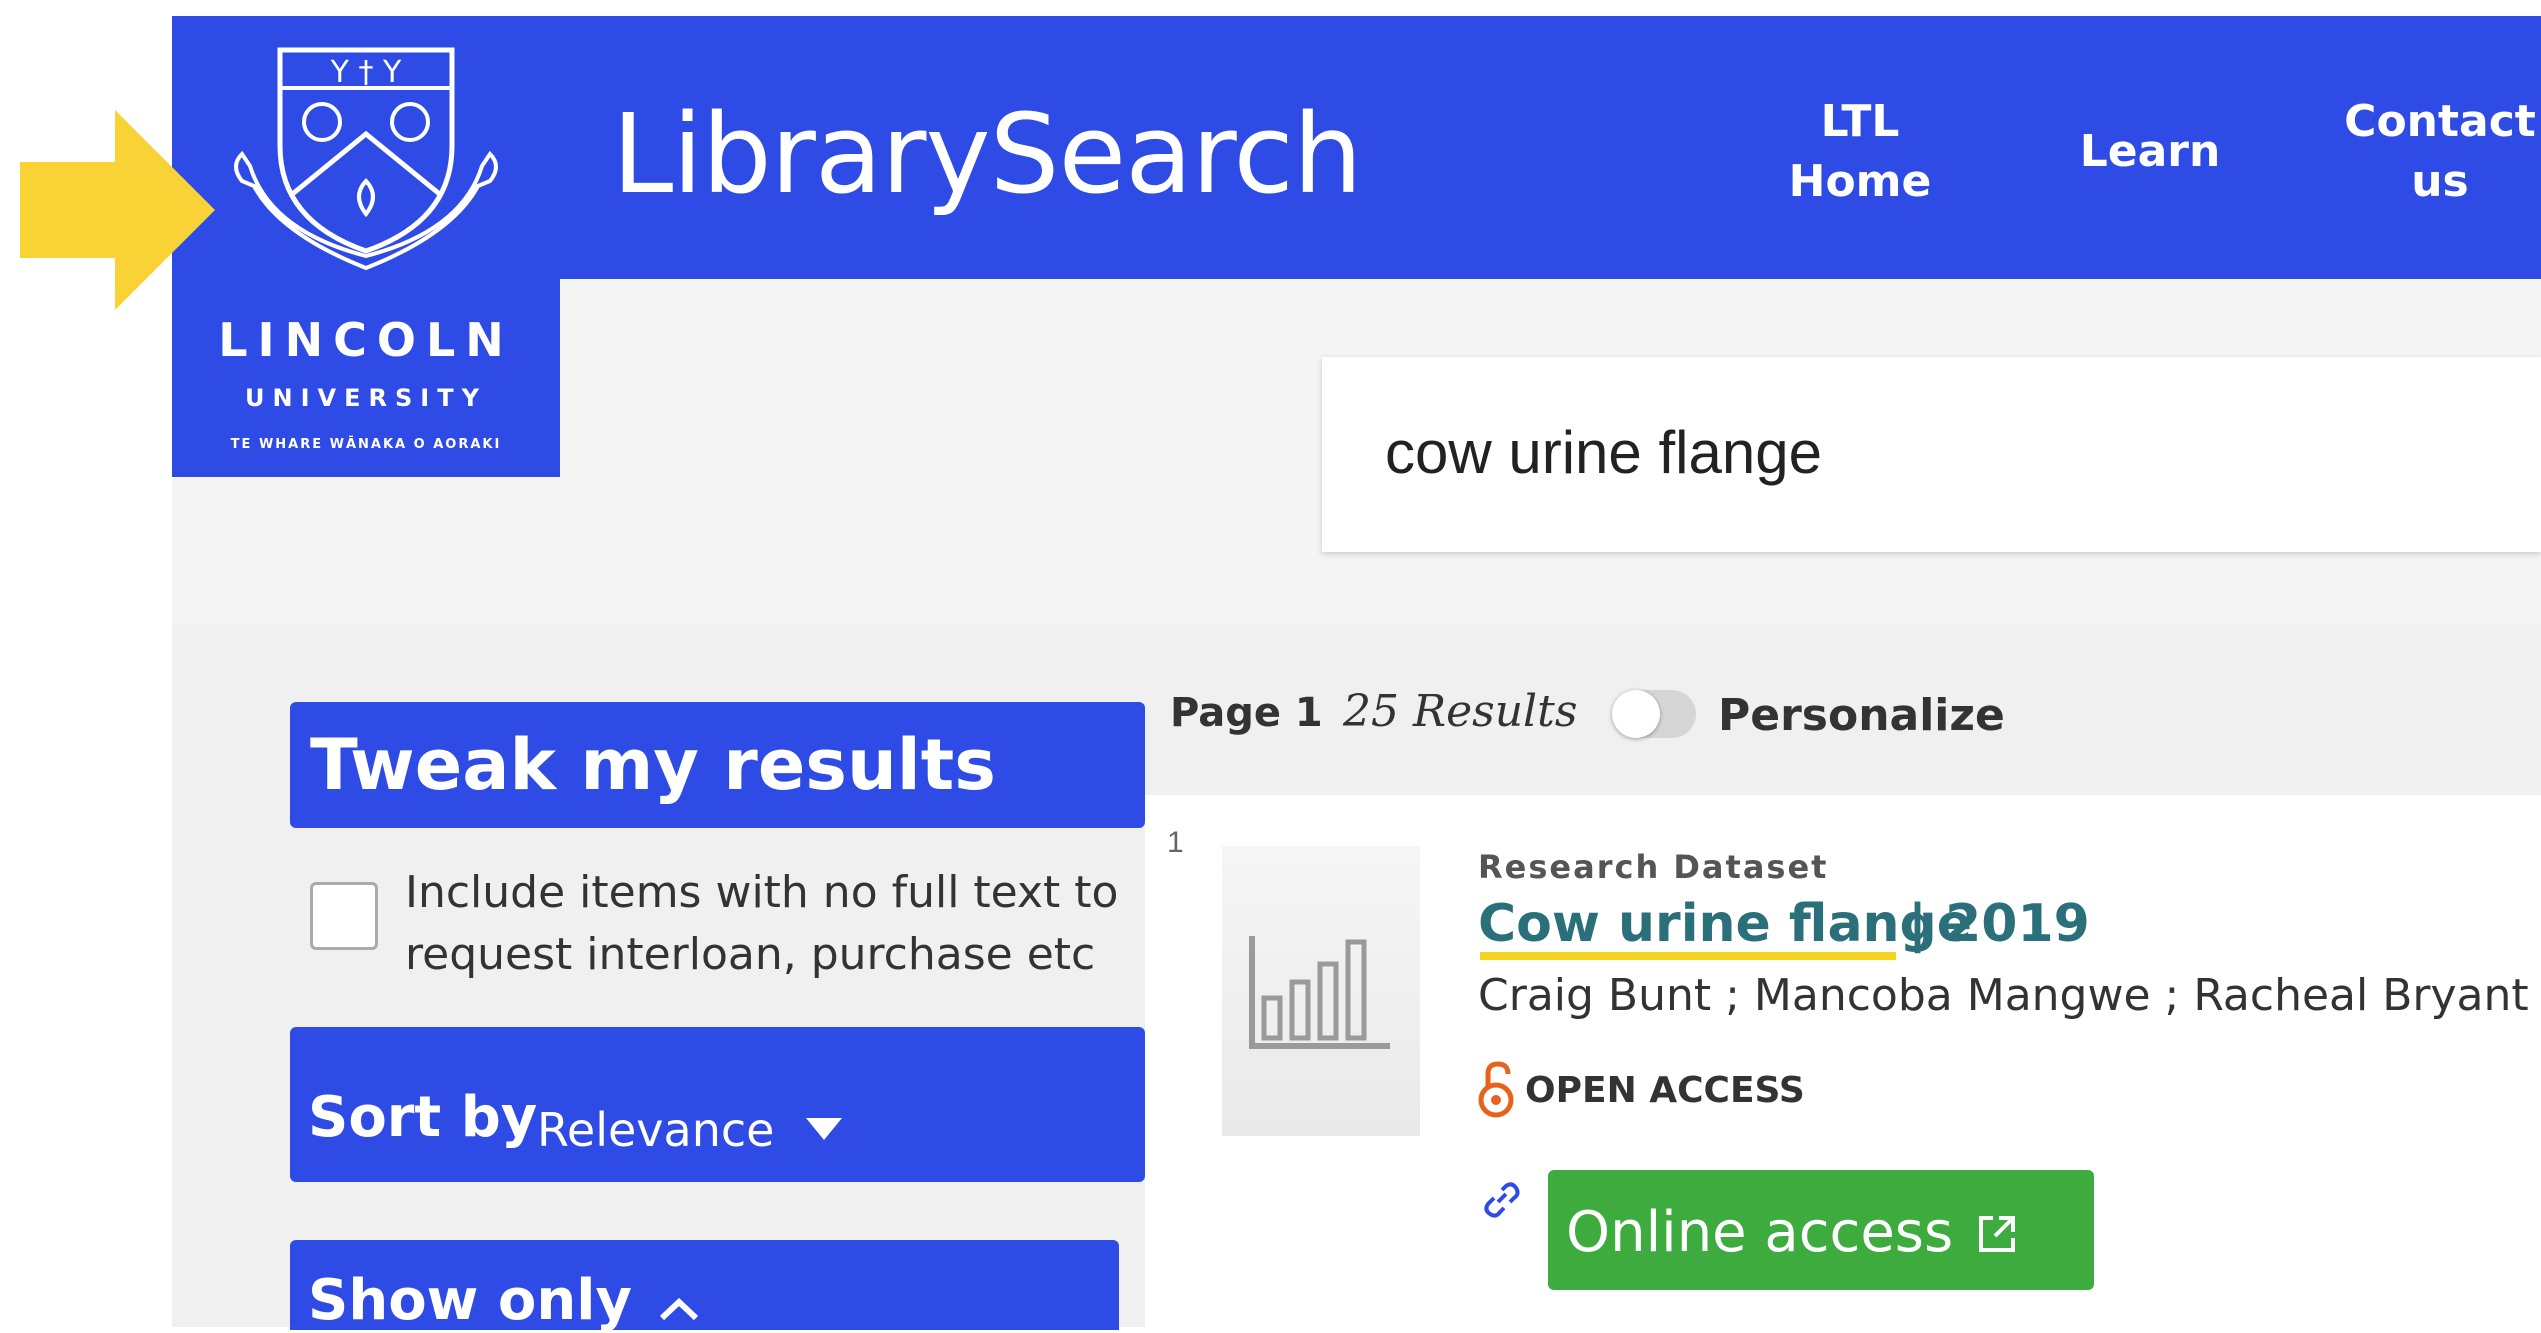  I want to click on toggle-knob, so click(1636, 714).